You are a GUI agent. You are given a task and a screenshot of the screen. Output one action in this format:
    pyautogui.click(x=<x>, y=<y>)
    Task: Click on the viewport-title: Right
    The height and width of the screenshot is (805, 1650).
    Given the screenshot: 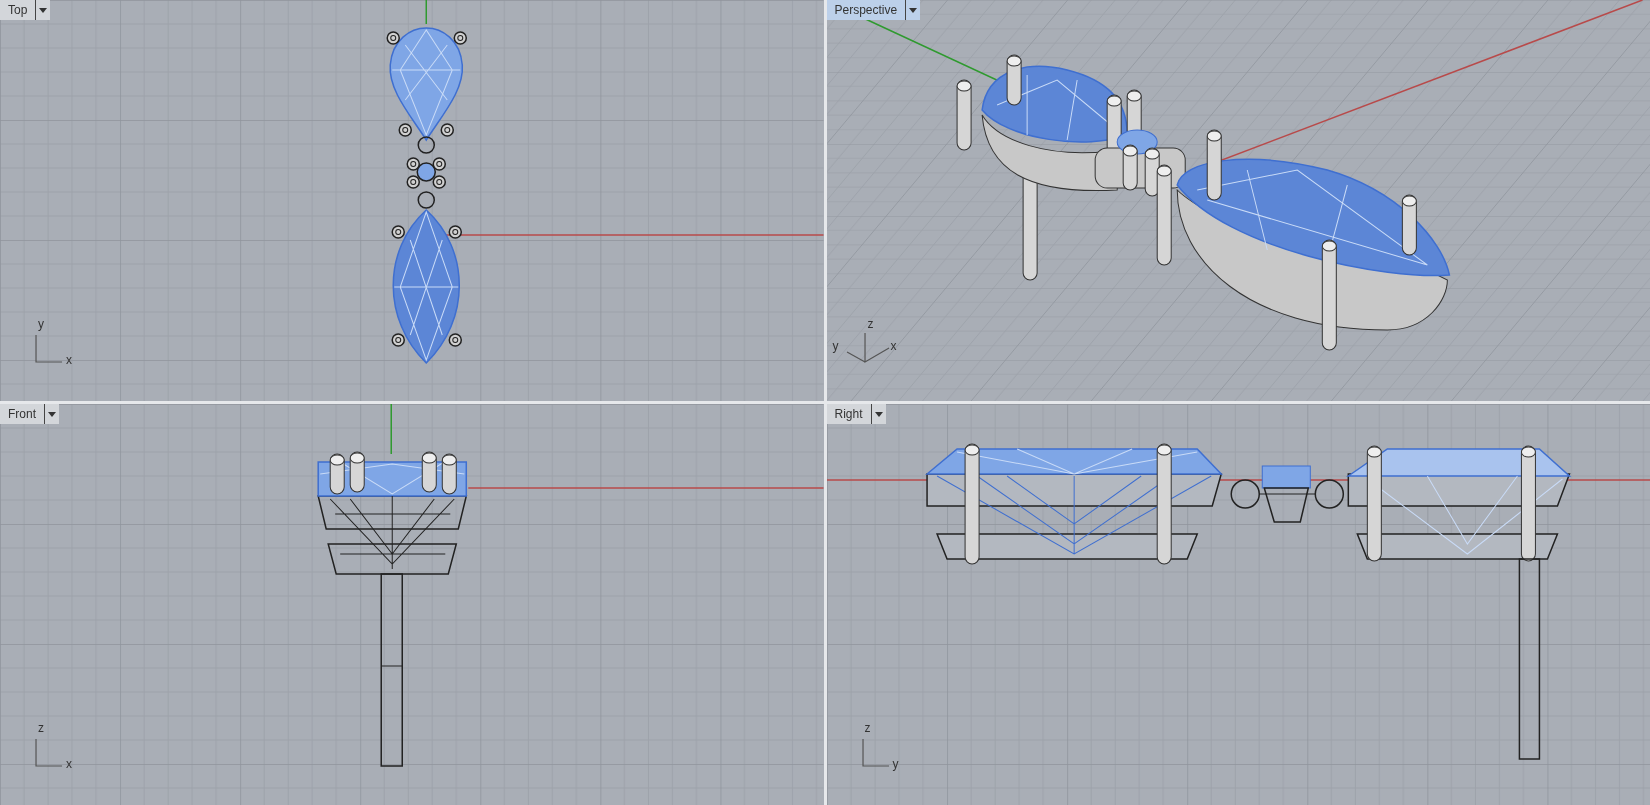 What is the action you would take?
    pyautogui.click(x=848, y=414)
    